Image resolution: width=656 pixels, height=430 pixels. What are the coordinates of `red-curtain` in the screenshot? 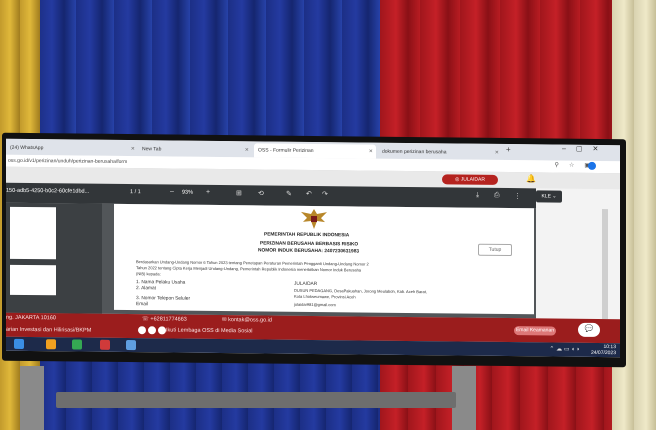 It's located at (496, 80).